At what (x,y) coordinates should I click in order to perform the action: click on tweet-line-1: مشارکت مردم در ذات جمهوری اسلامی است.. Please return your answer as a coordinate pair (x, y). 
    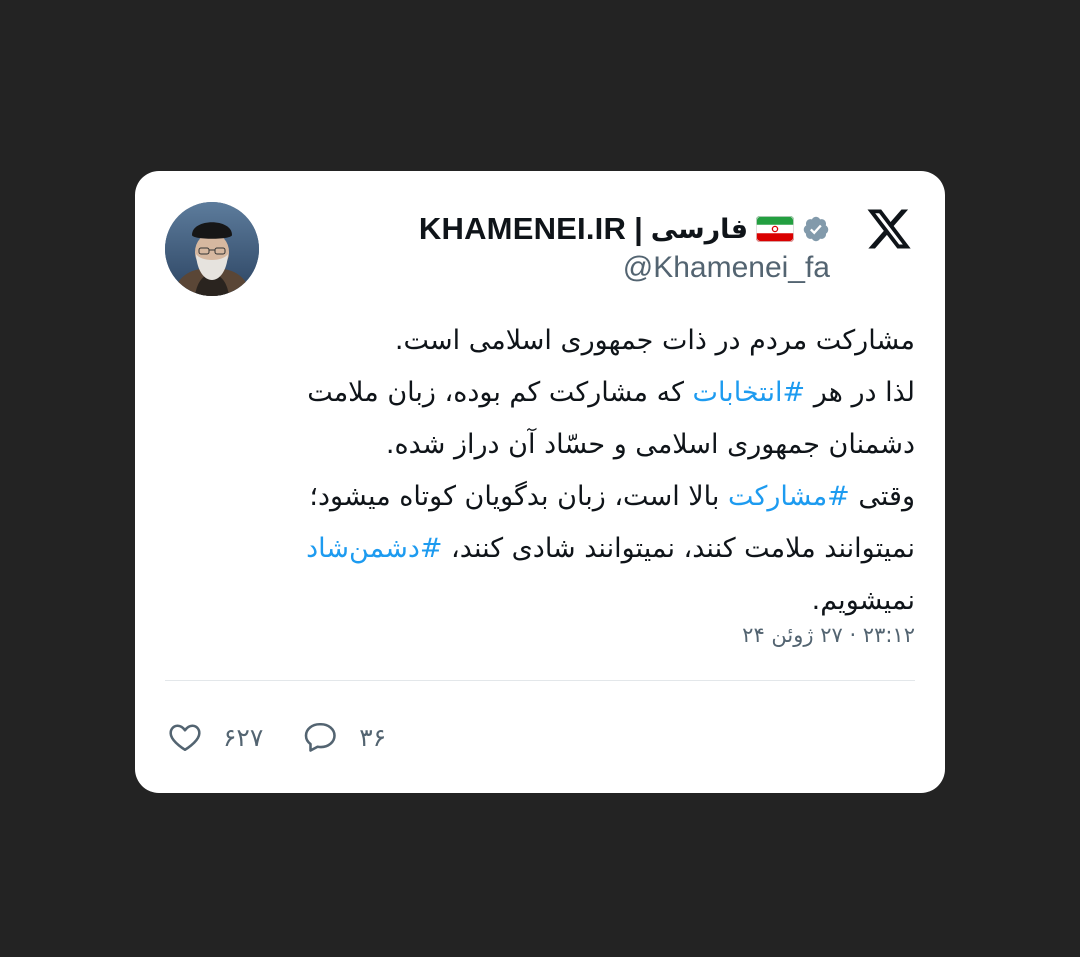
    Looking at the image, I should click on (654, 340).